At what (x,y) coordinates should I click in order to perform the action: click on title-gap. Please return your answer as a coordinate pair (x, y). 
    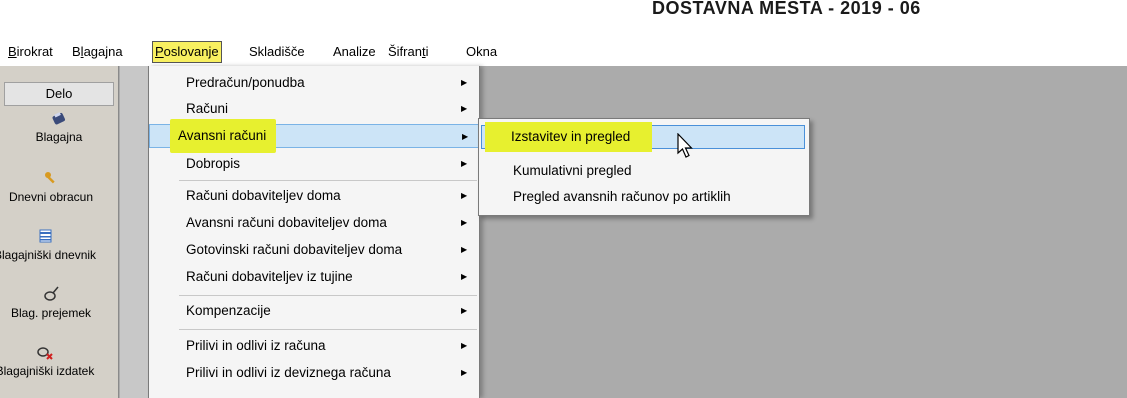
    Looking at the image, I should click on (563, 34).